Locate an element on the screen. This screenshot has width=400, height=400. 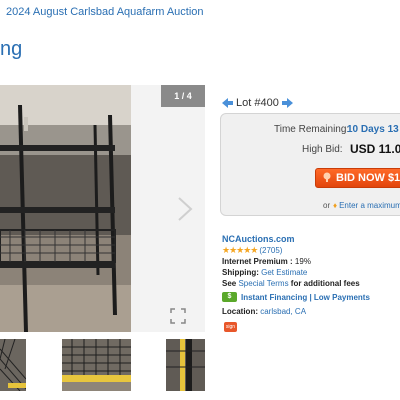
next-lot-icon is located at coordinates (287, 103).